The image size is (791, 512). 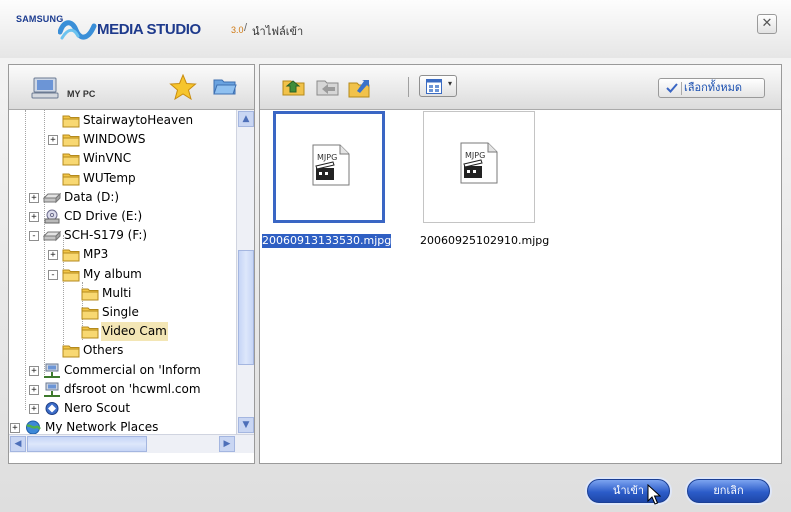 What do you see at coordinates (122, 370) in the screenshot?
I see `tree-item: + Commercial on 'Inform` at bounding box center [122, 370].